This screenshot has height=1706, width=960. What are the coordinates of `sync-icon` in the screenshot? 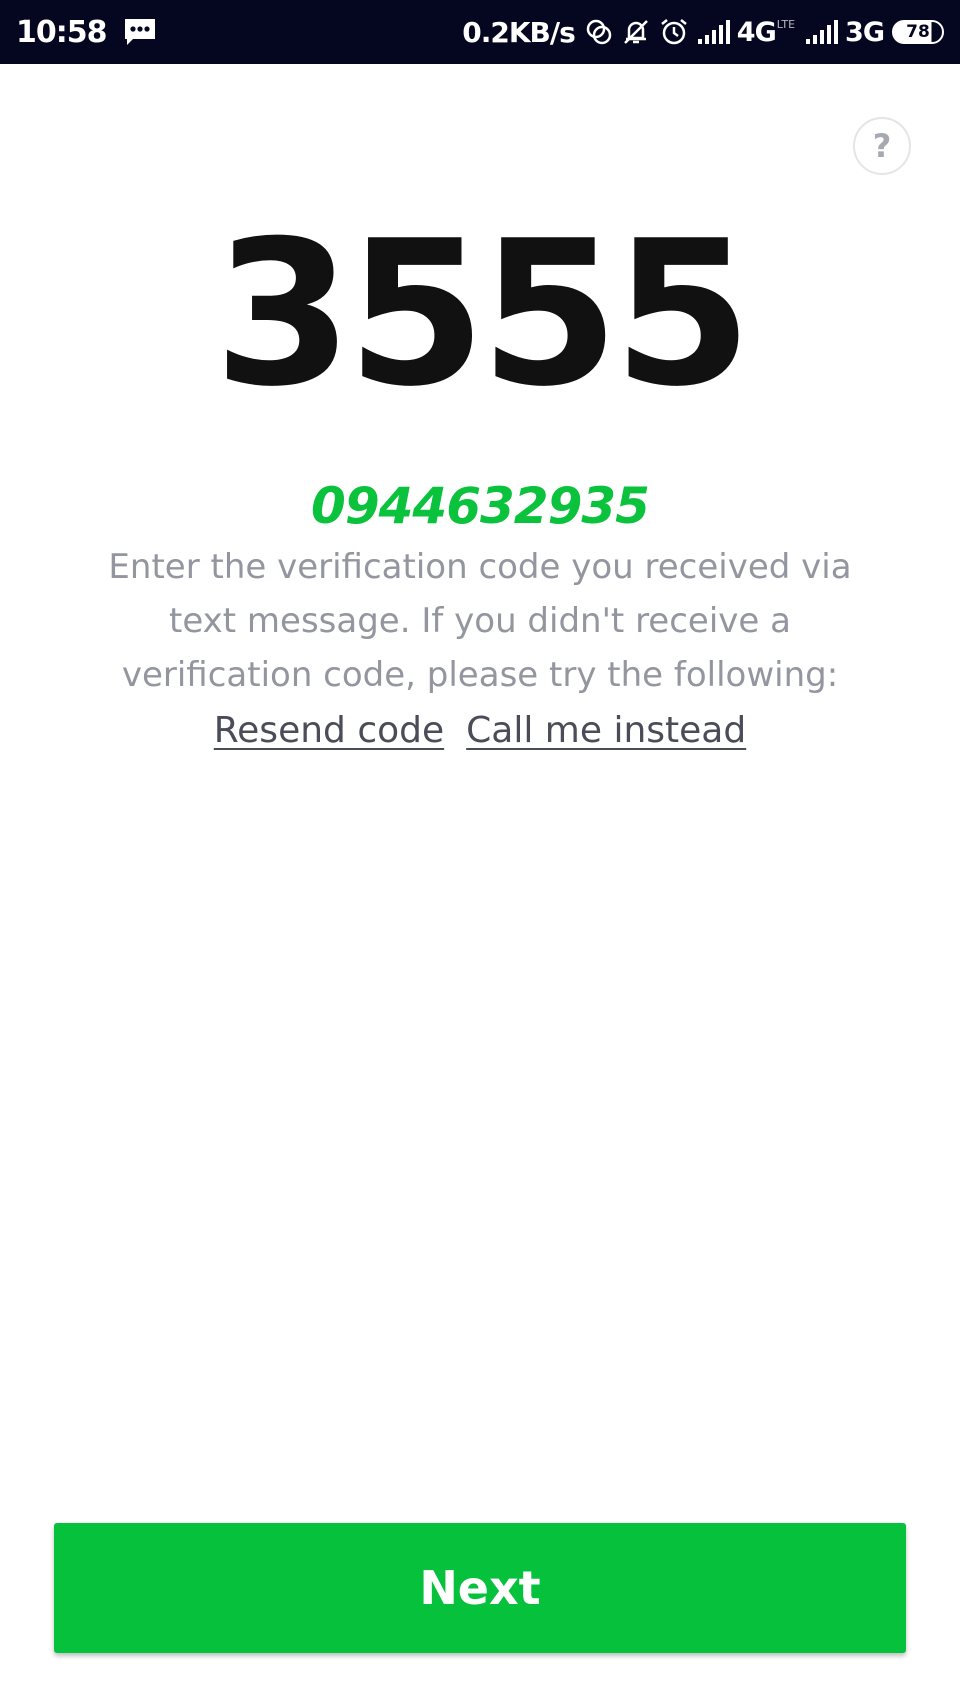 It's located at (599, 32).